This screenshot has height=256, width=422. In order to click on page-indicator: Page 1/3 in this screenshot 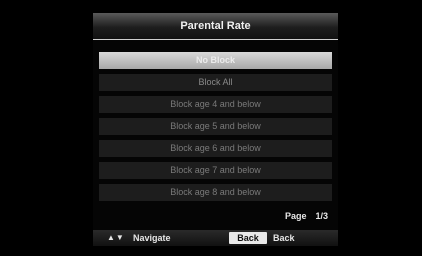, I will do `click(288, 216)`.